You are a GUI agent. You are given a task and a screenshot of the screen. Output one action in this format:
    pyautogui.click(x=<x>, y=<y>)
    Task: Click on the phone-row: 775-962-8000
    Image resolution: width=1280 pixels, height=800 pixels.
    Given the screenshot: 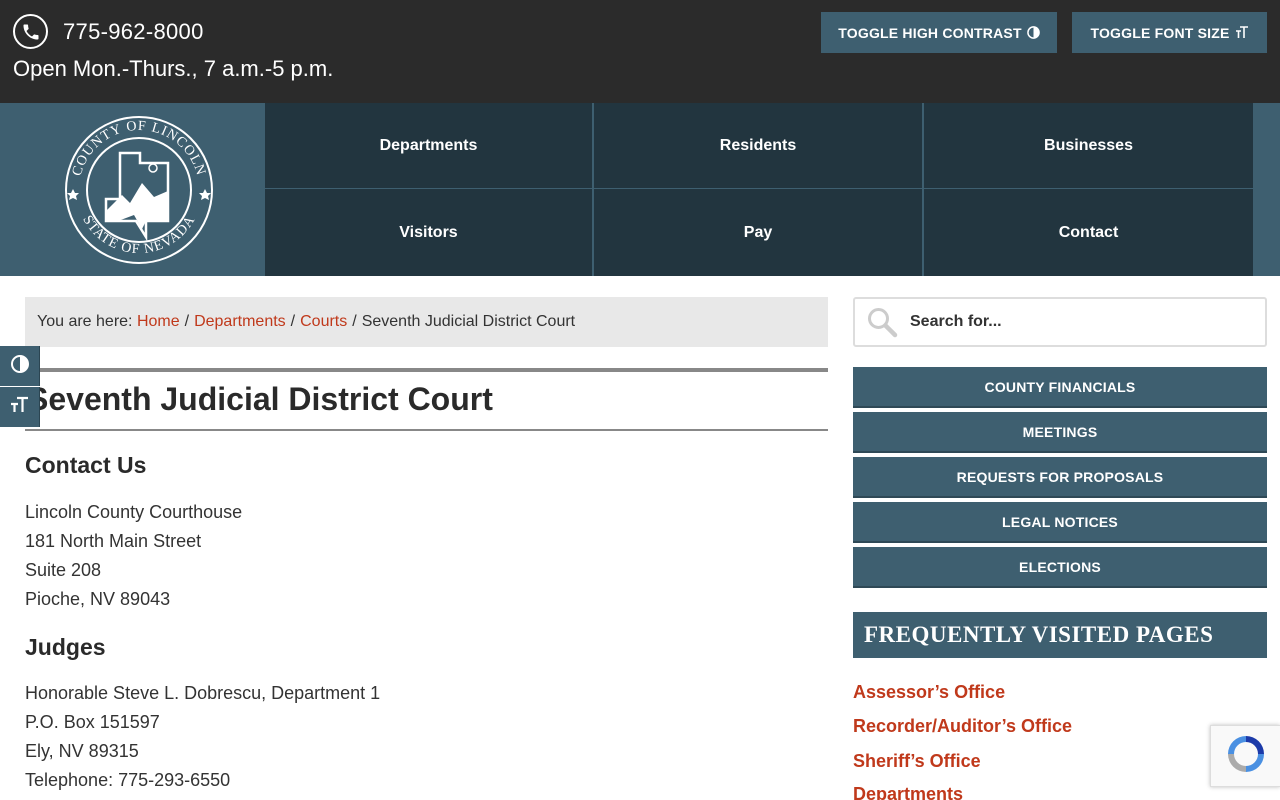 What is the action you would take?
    pyautogui.click(x=108, y=31)
    